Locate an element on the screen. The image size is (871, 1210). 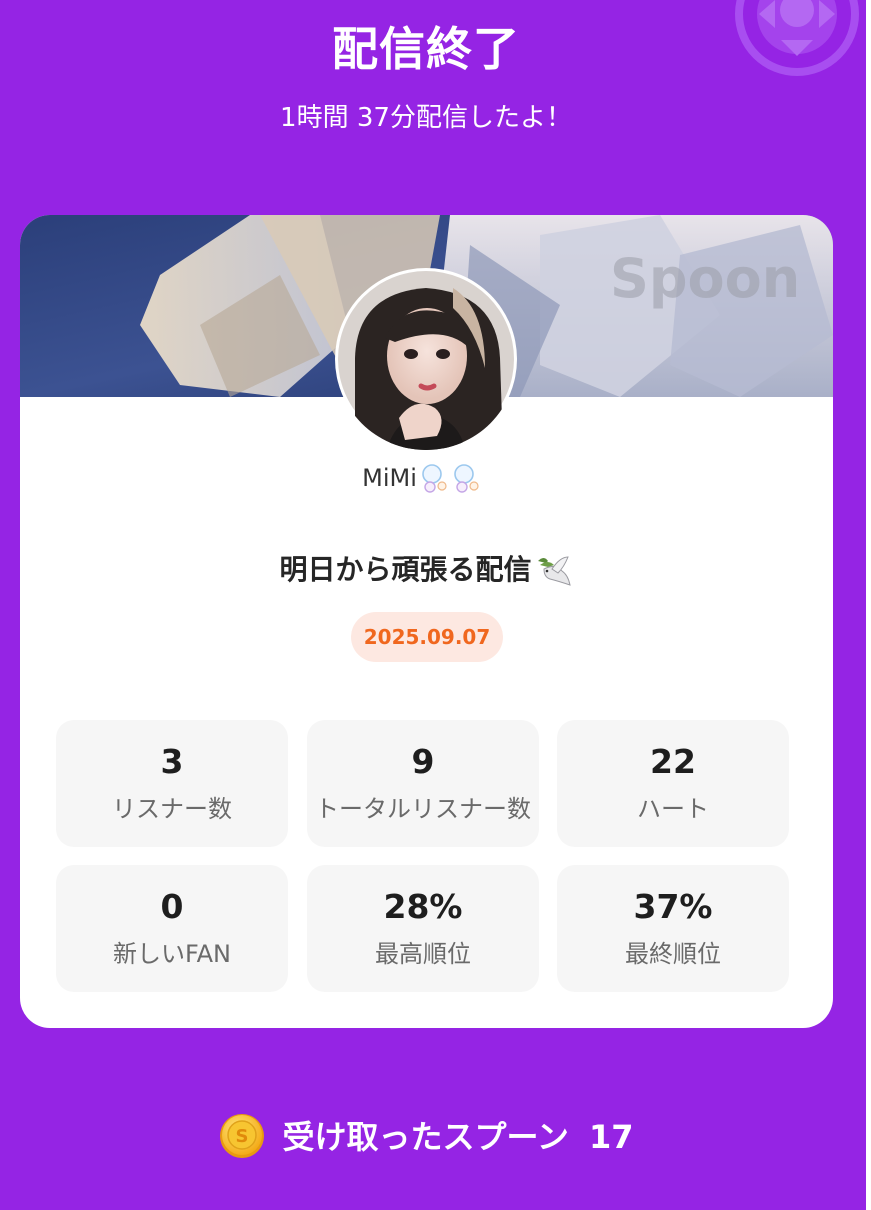
stat-label: 最終順位 is located at coordinates (673, 954).